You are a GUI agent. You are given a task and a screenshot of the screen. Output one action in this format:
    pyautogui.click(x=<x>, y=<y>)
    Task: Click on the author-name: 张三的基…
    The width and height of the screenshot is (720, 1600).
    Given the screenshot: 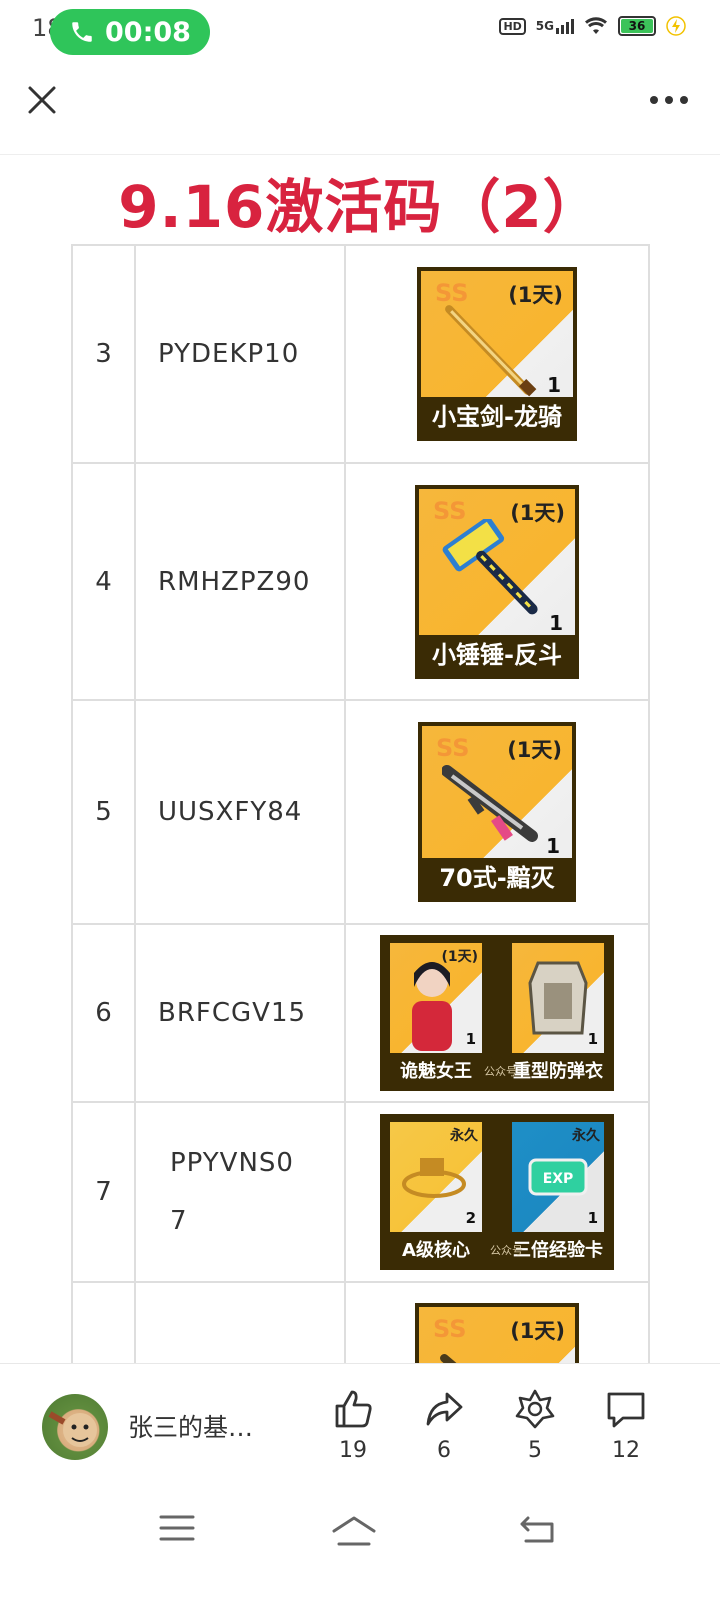 What is the action you would take?
    pyautogui.click(x=190, y=1426)
    